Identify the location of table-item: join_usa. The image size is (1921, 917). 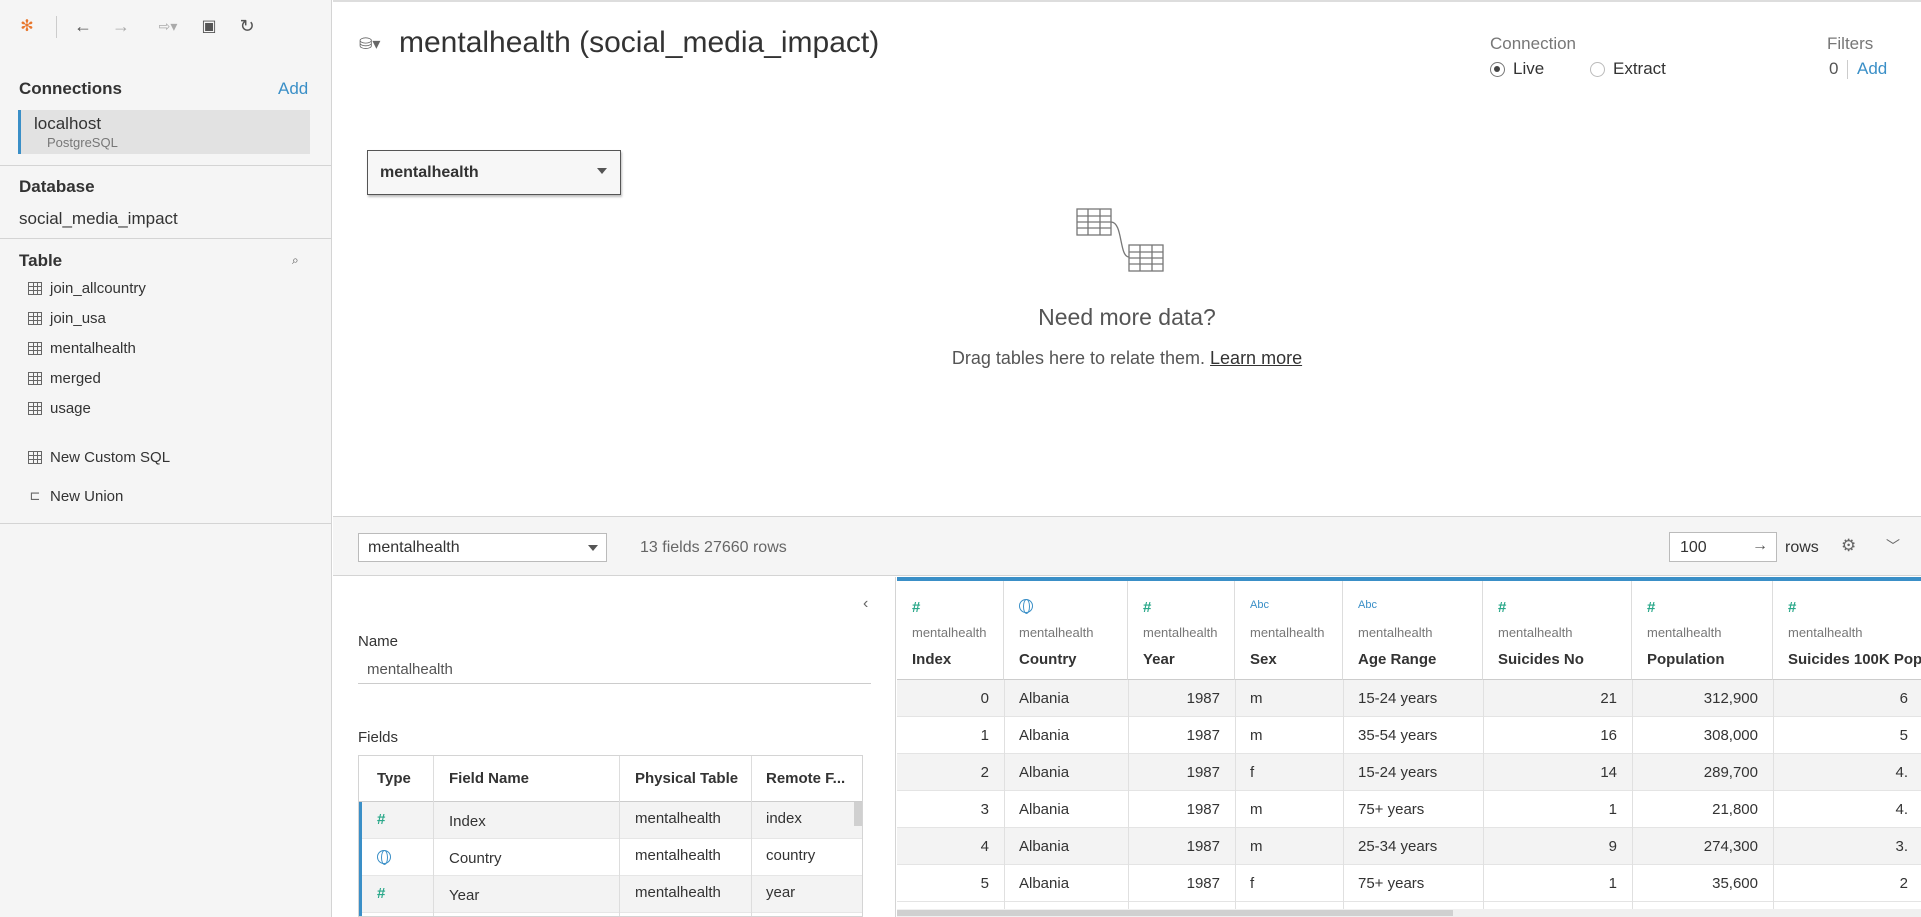
(67, 318).